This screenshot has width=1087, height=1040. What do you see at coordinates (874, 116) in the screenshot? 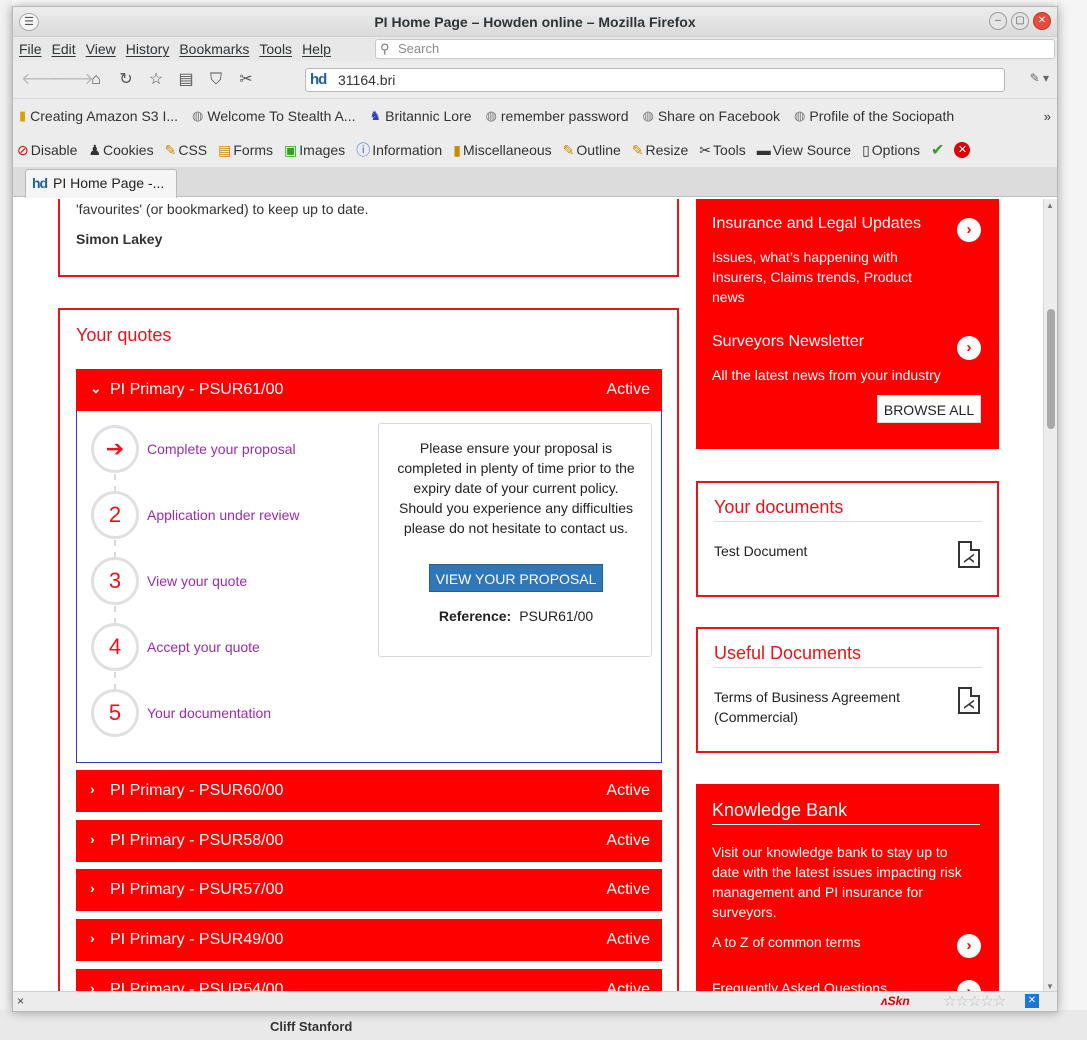
I see `bookmark-item: ◍ Profile of the Sociopath` at bounding box center [874, 116].